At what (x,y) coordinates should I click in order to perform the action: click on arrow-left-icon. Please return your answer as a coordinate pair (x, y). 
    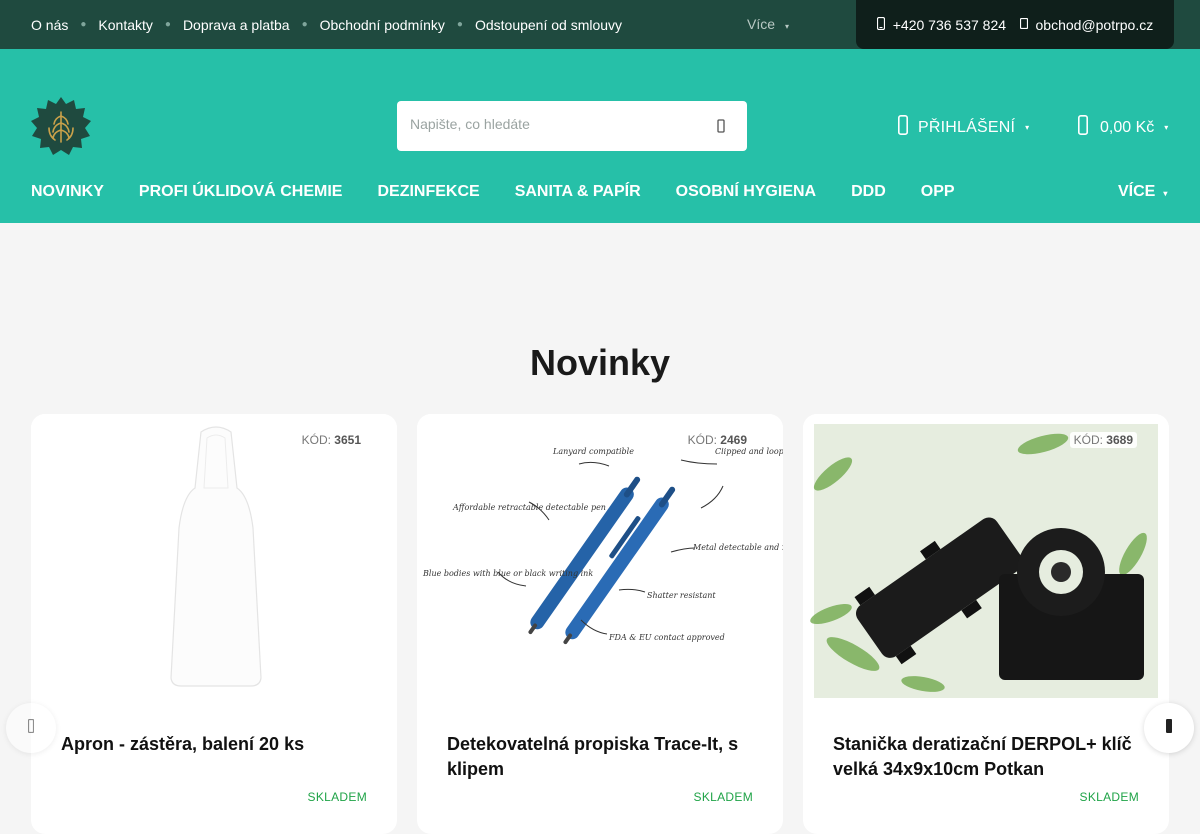
    Looking at the image, I should click on (31, 728).